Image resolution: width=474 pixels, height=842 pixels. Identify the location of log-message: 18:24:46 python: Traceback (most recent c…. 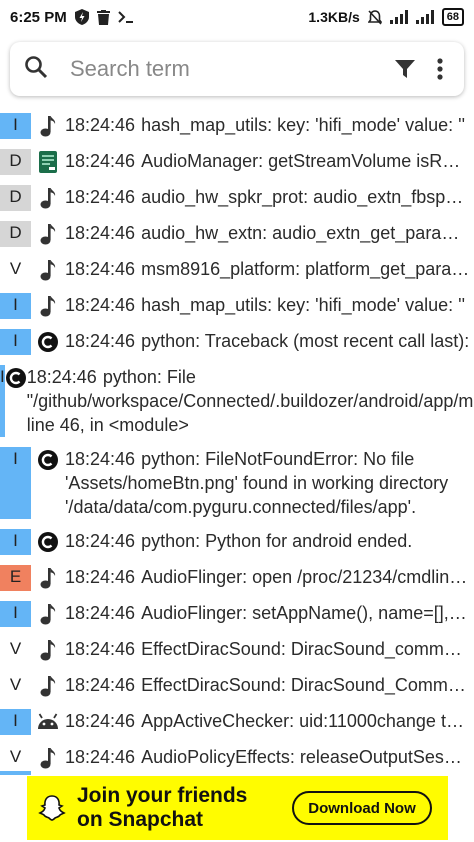
(269, 341).